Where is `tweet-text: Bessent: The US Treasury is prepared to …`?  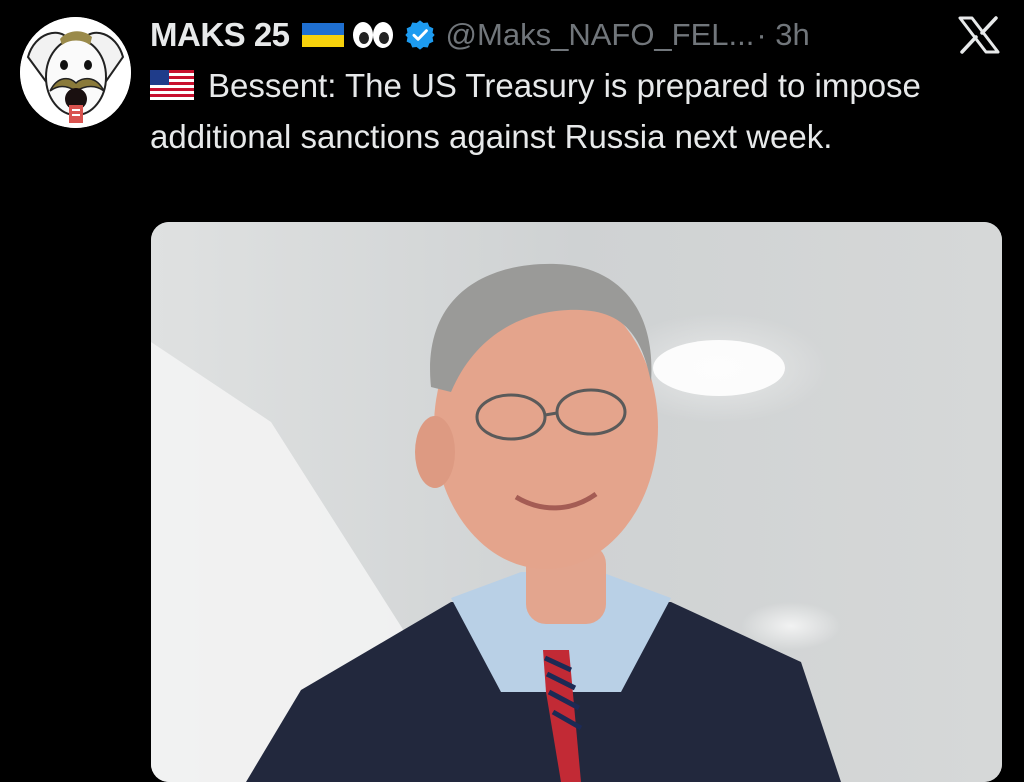
tweet-text: Bessent: The US Treasury is prepared to … is located at coordinates (535, 111).